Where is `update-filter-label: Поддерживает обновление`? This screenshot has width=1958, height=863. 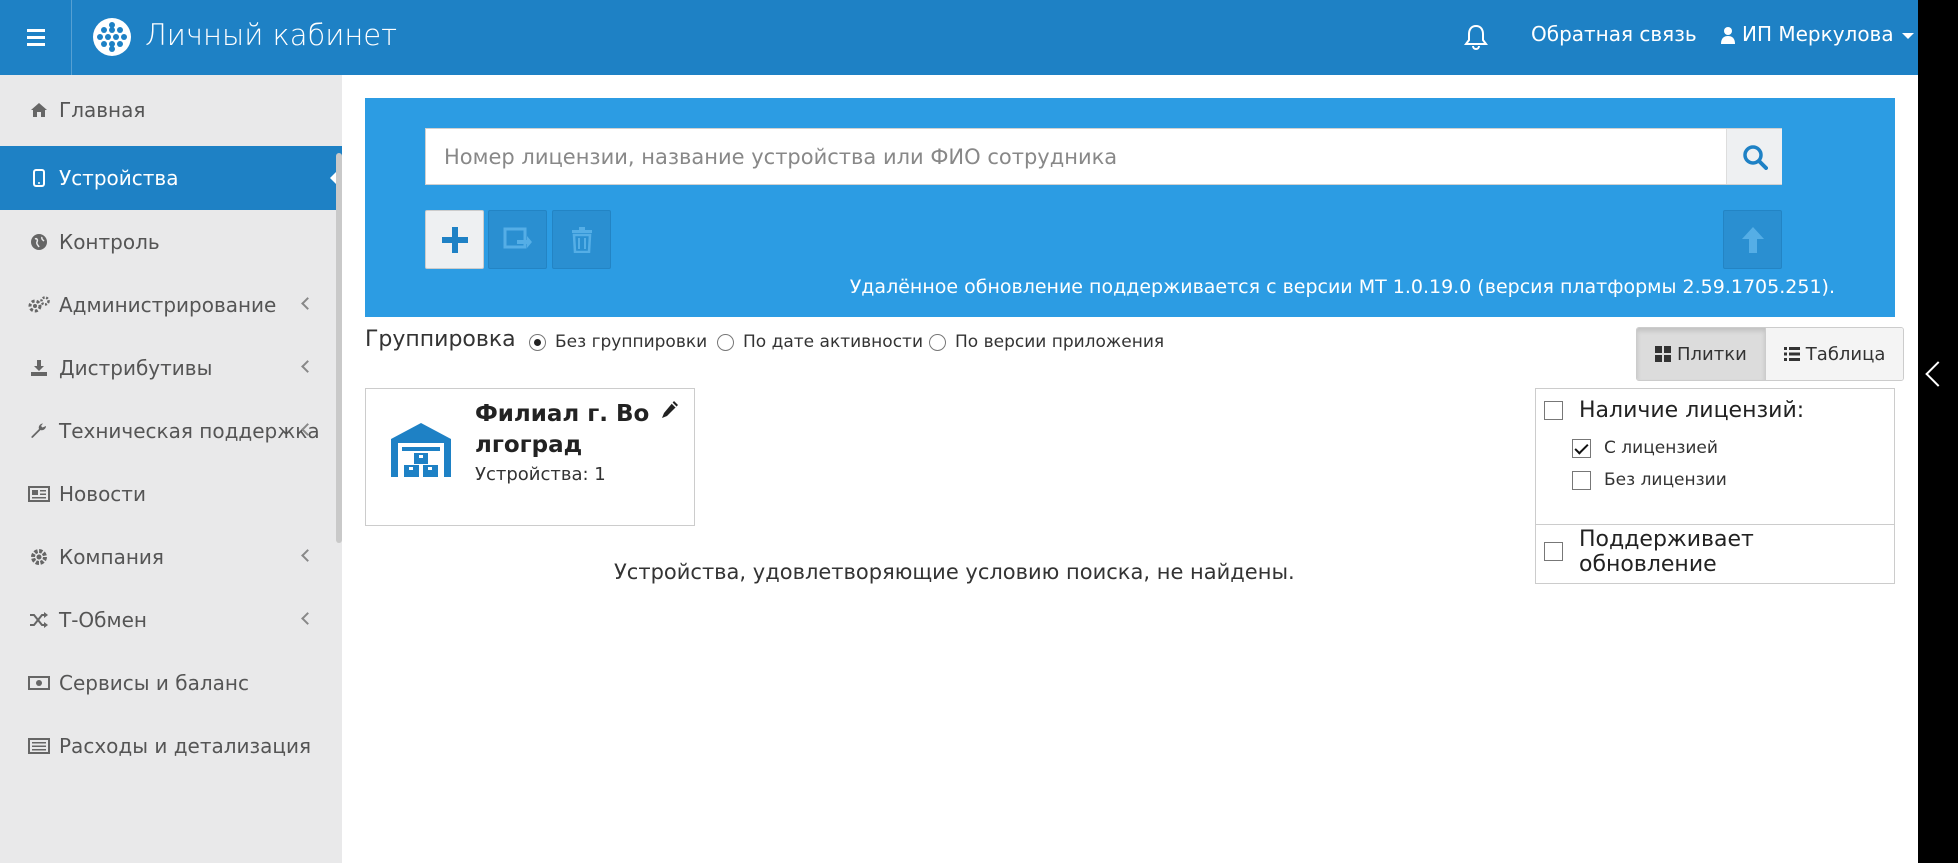 update-filter-label: Поддерживает обновление is located at coordinates (1666, 551).